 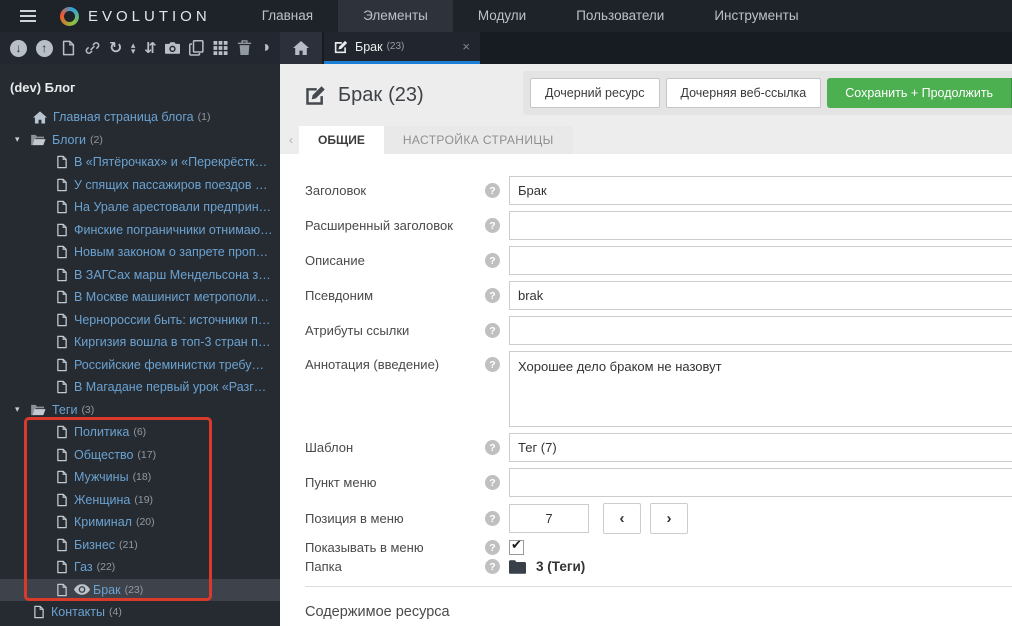 I want to click on tree-item-label: Криминал, so click(x=103, y=522).